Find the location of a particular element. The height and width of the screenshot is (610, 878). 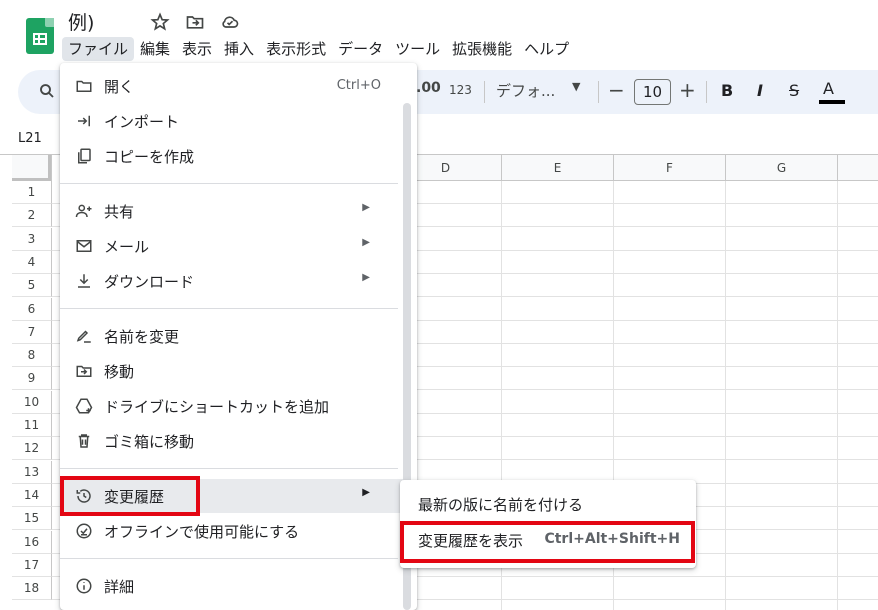

menu-tools: ツール is located at coordinates (417, 49).